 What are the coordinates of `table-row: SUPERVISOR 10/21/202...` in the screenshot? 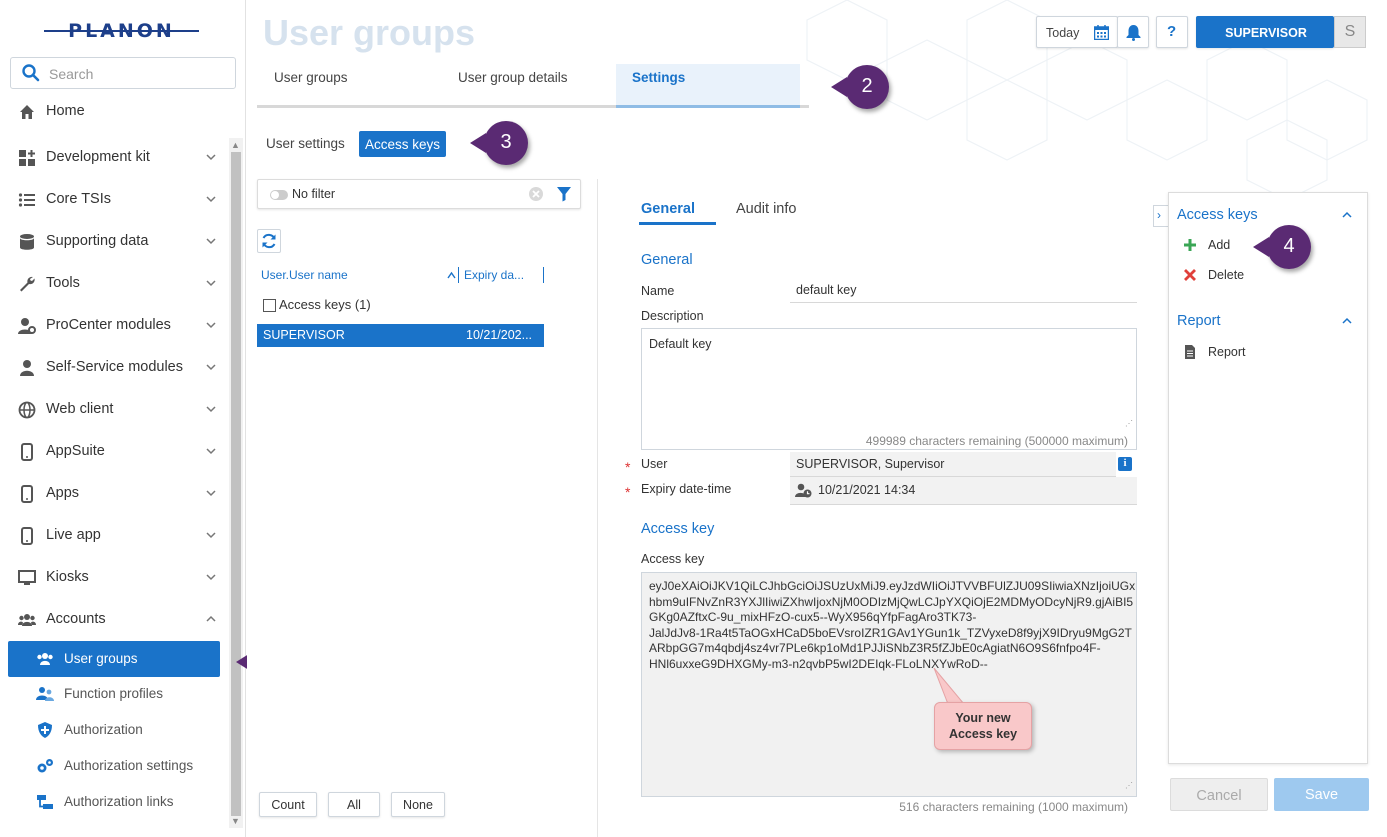 It's located at (400, 335).